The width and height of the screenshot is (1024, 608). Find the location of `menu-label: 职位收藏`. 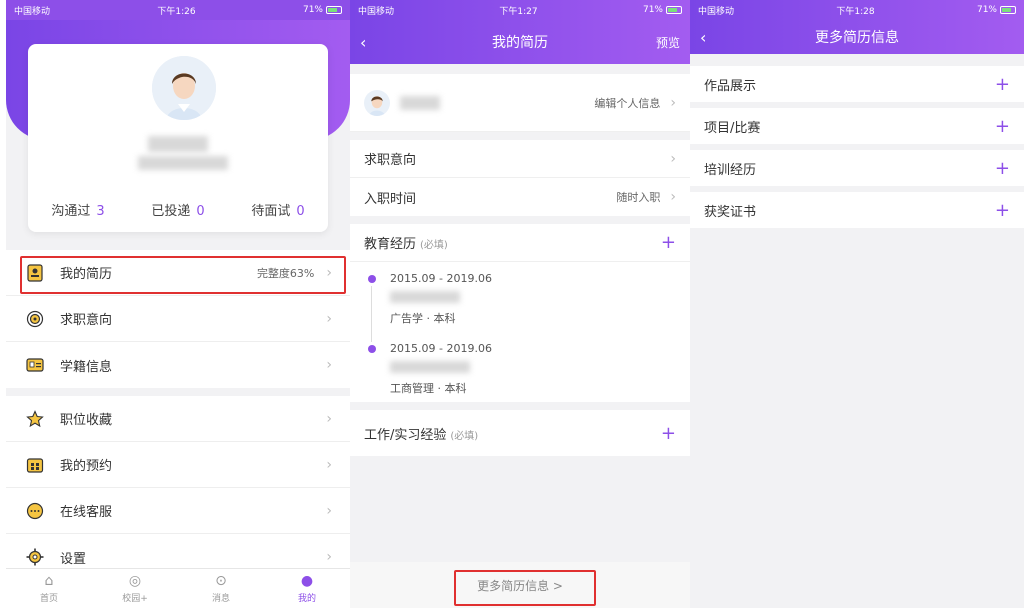

menu-label: 职位收藏 is located at coordinates (86, 420).